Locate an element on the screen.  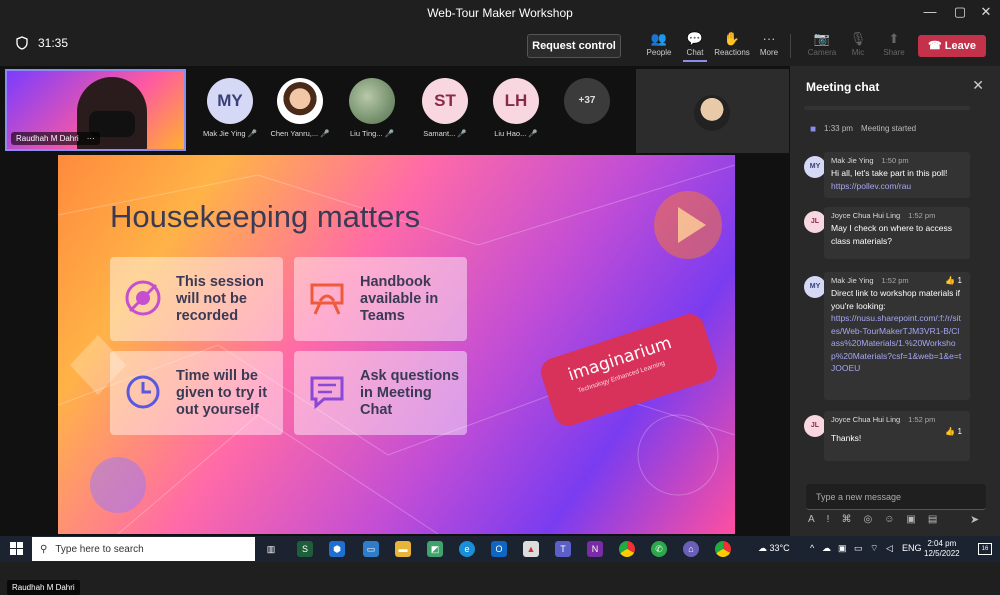
title-bar: Web-Tour Maker Workshop — ▢ ✕ is located at coordinates (500, 13).